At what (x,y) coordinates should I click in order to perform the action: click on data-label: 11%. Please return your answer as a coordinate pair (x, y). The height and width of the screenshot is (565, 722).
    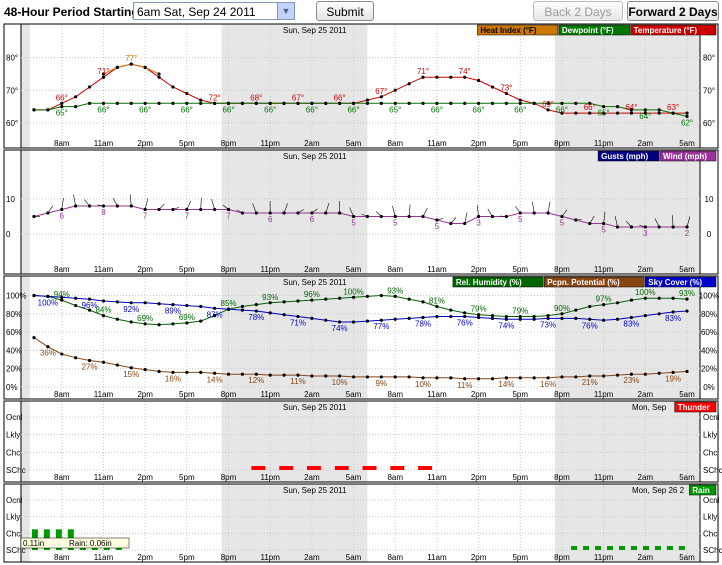
    Looking at the image, I should click on (297, 381).